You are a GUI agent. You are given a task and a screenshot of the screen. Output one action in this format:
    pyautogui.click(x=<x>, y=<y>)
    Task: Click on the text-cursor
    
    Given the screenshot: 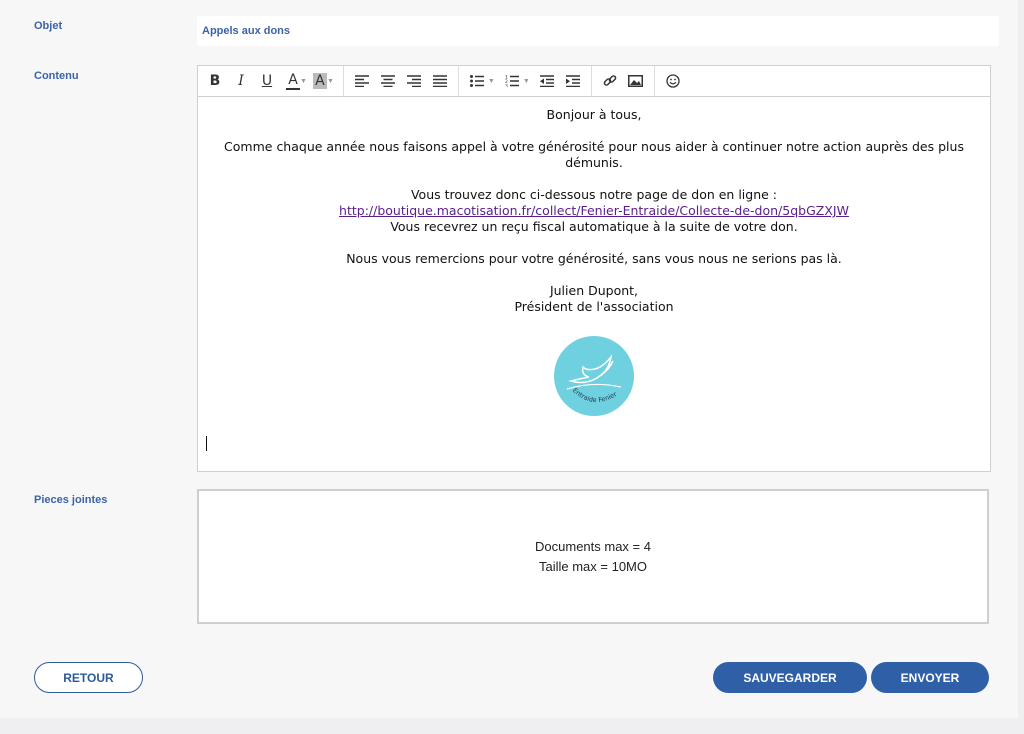 What is the action you would take?
    pyautogui.click(x=206, y=443)
    